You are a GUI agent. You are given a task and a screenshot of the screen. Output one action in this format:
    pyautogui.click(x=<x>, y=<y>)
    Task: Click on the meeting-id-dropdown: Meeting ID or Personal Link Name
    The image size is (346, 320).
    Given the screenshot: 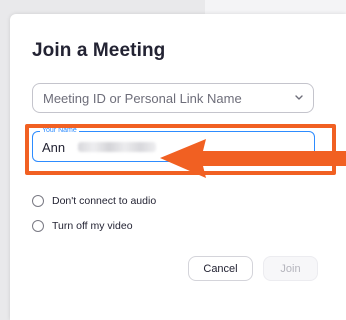 What is the action you would take?
    pyautogui.click(x=173, y=98)
    